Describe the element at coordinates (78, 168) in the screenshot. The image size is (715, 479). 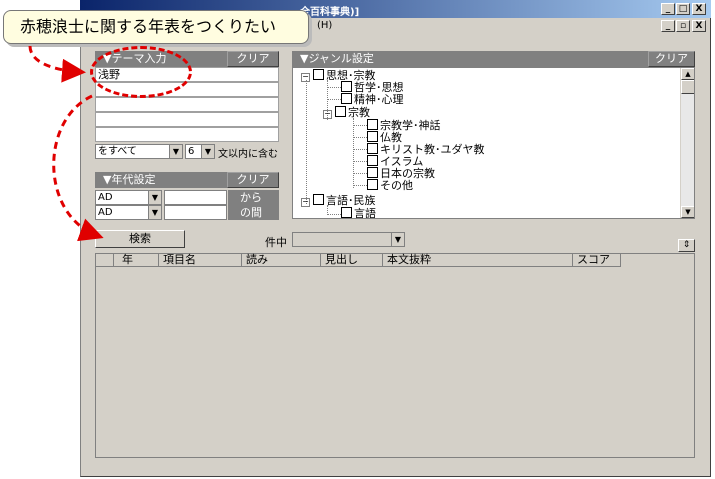
I see `arrow-to-search` at that location.